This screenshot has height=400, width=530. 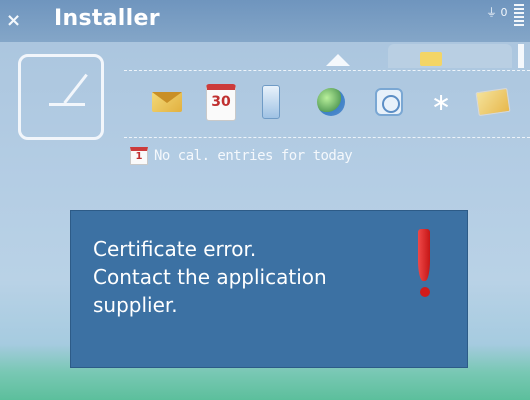 What do you see at coordinates (389, 102) in the screenshot?
I see `clock-icon` at bounding box center [389, 102].